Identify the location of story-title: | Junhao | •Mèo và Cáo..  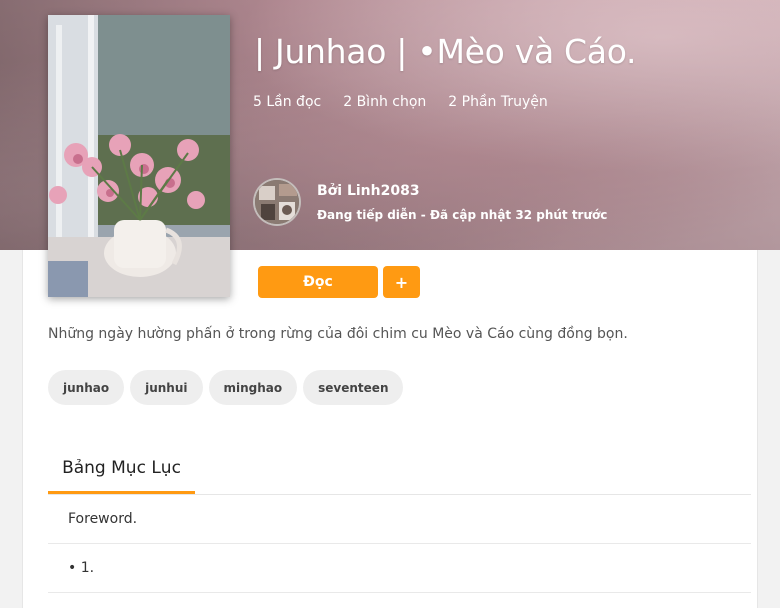
(445, 51).